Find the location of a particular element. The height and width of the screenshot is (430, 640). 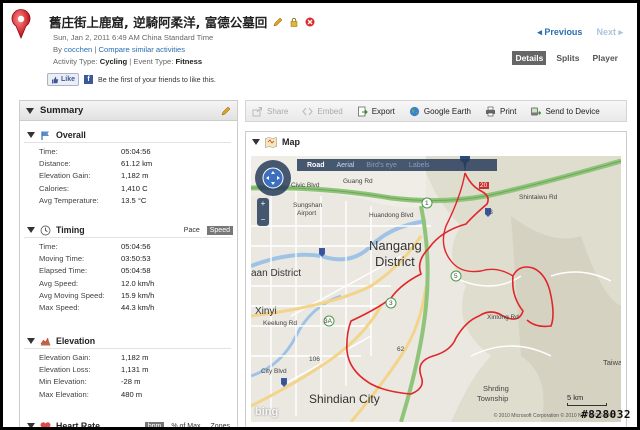

previous-label: Previous is located at coordinates (563, 32).